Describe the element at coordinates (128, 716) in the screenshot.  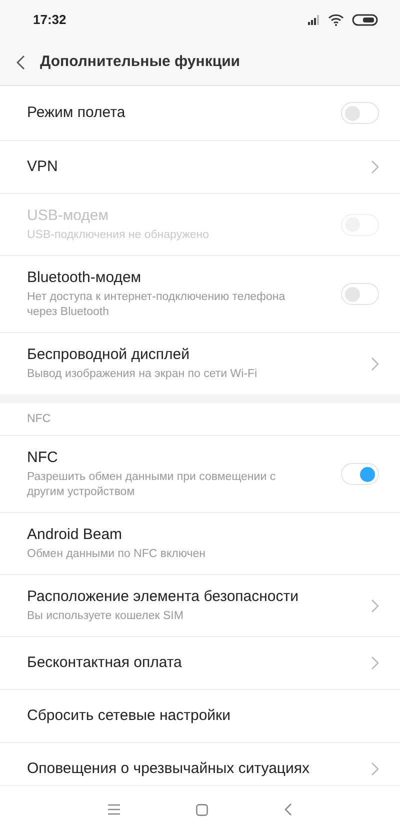
I see `row-title: Сбросить сетевые настройки` at that location.